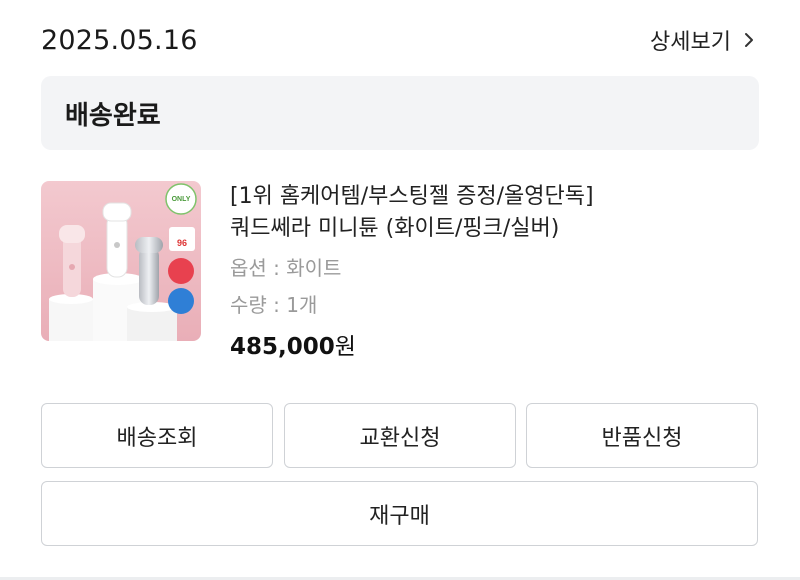  Describe the element at coordinates (119, 40) in the screenshot. I see `order-date: 2025.05.16` at that location.